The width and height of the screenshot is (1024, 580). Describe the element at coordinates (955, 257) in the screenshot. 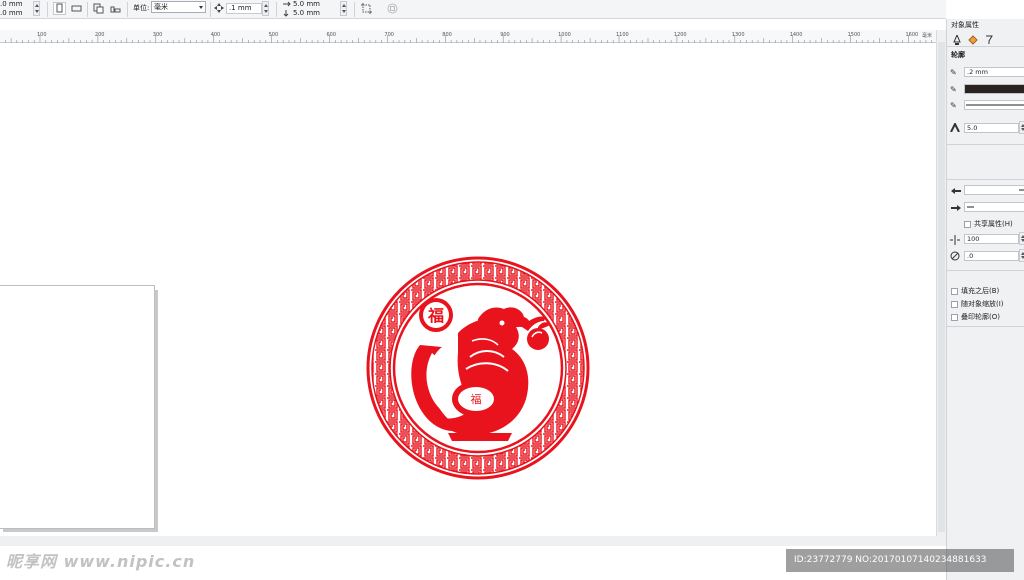

I see `calligraphy-angle-icon` at that location.